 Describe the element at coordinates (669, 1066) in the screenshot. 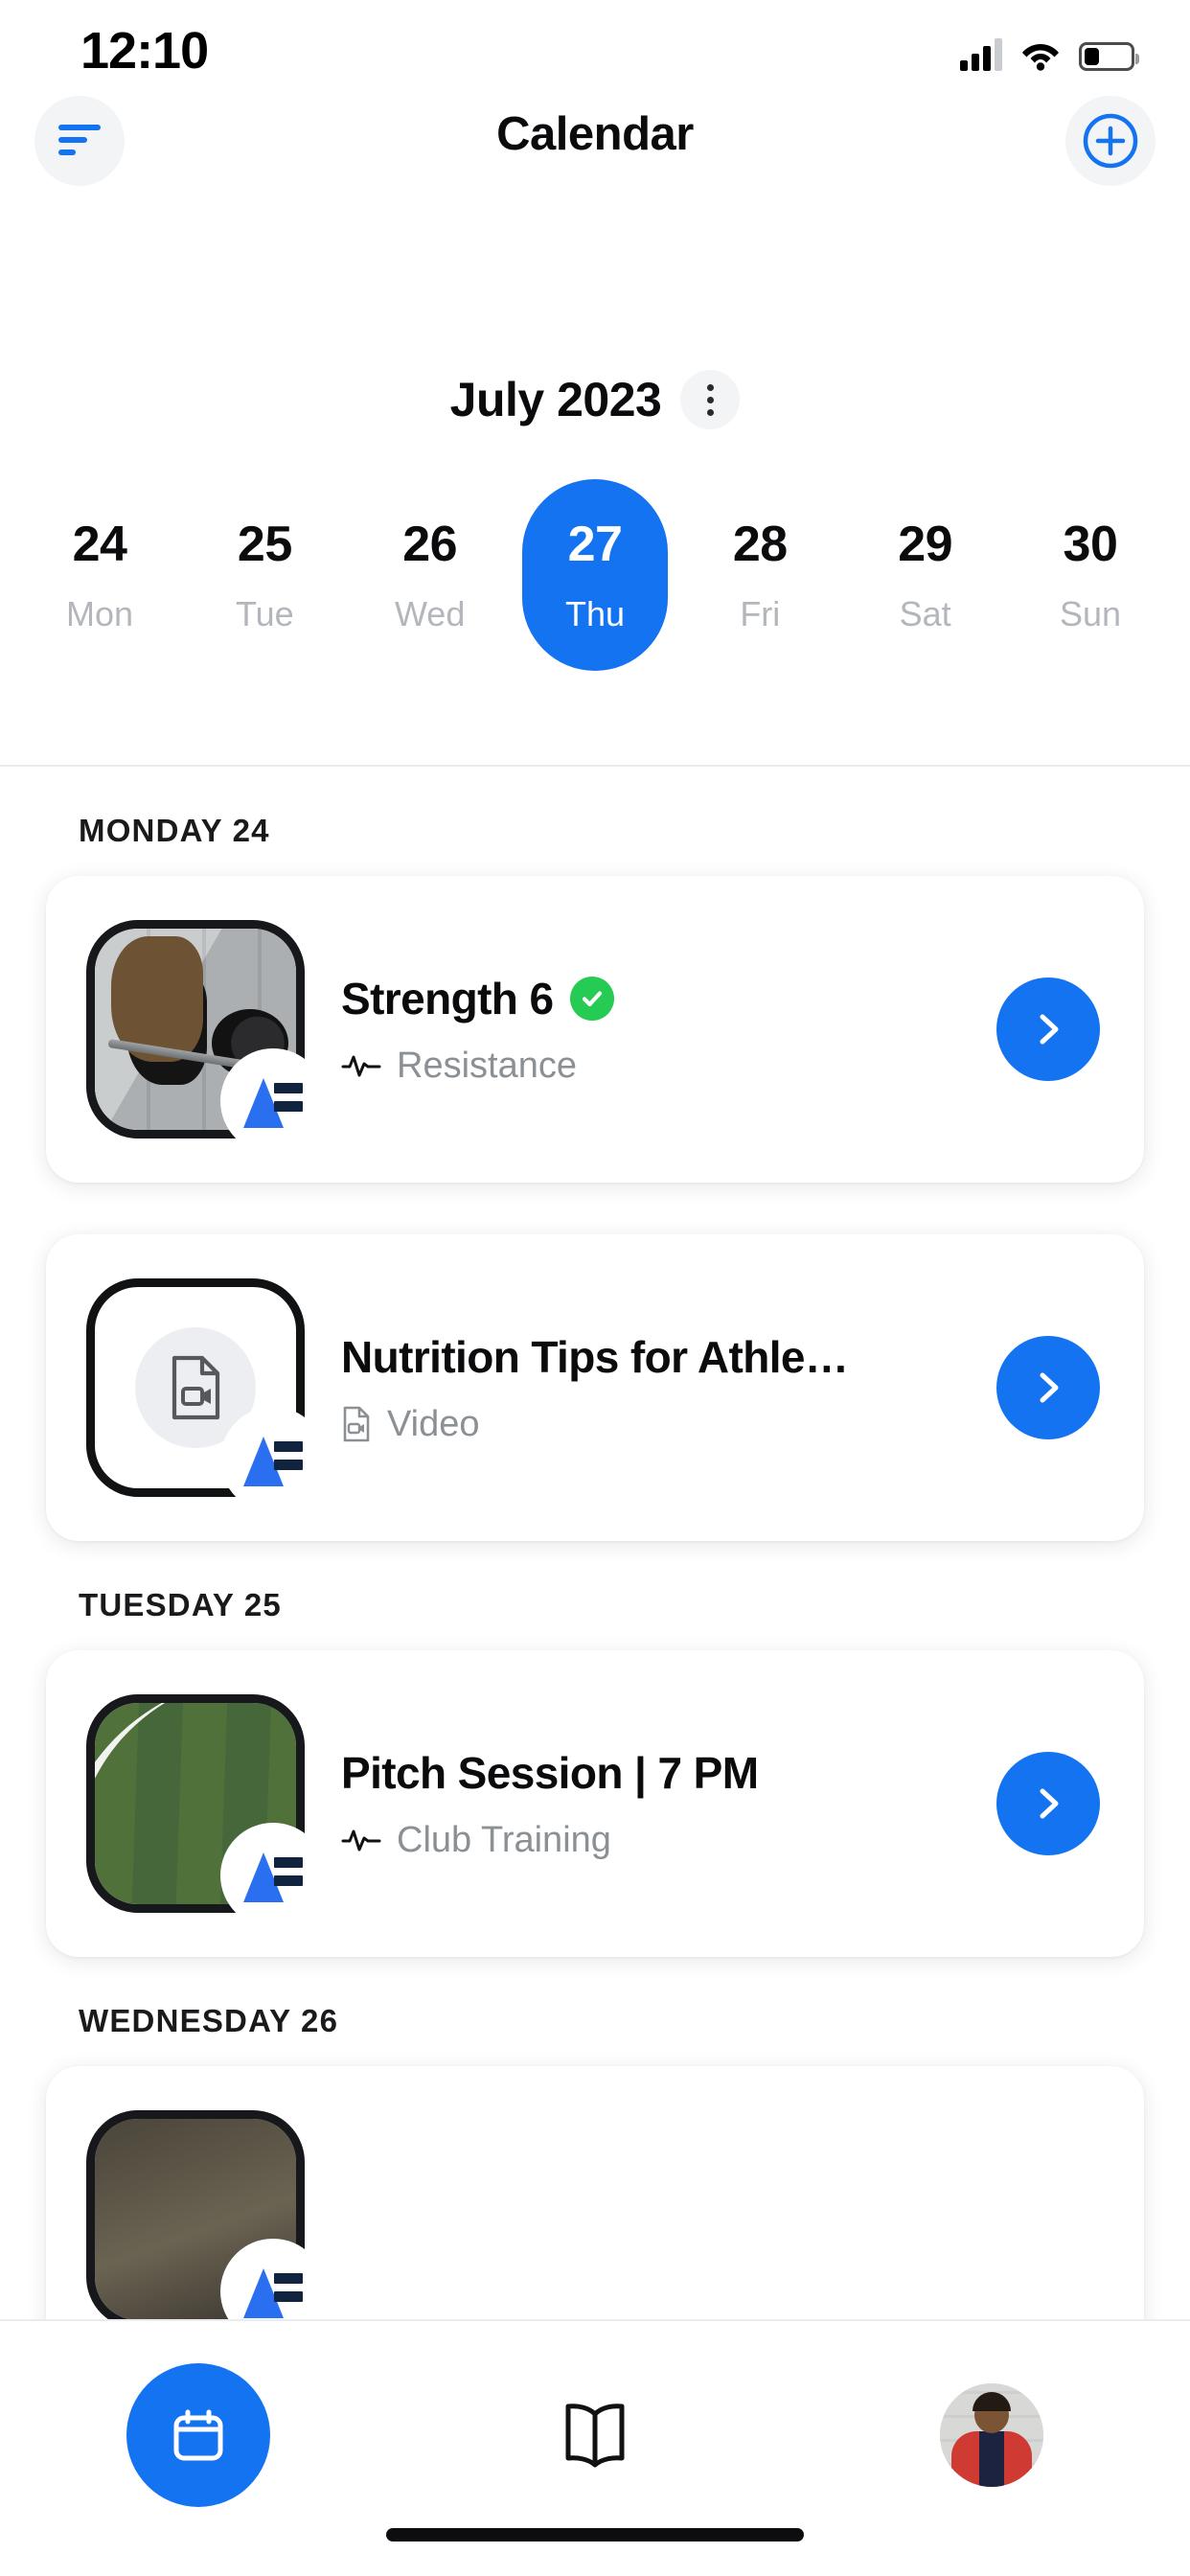

I see `event-subtitle-row: Resistance` at that location.